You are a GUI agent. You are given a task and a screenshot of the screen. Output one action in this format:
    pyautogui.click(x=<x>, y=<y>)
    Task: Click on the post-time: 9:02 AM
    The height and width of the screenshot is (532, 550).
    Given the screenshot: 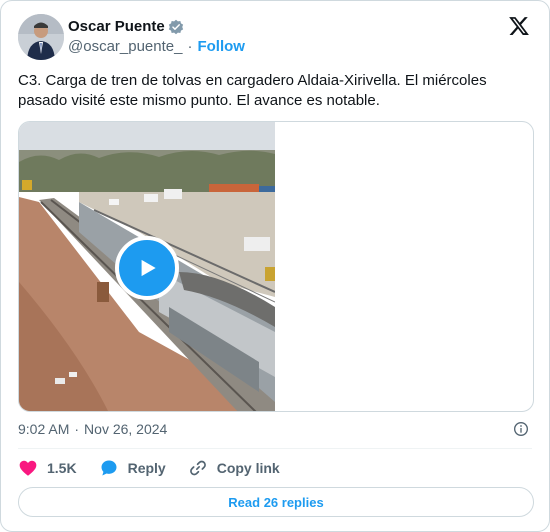 What is the action you would take?
    pyautogui.click(x=43, y=429)
    